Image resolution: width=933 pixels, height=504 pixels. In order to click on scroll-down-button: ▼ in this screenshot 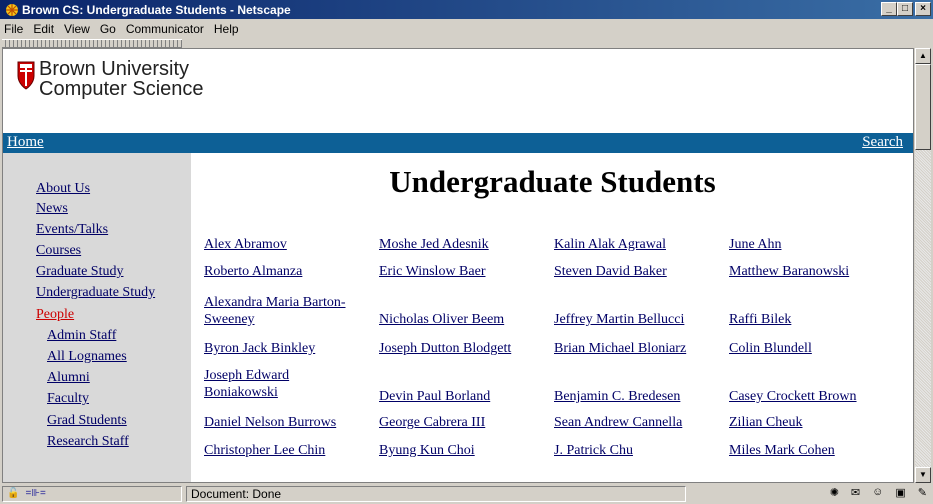, I will do `click(923, 475)`.